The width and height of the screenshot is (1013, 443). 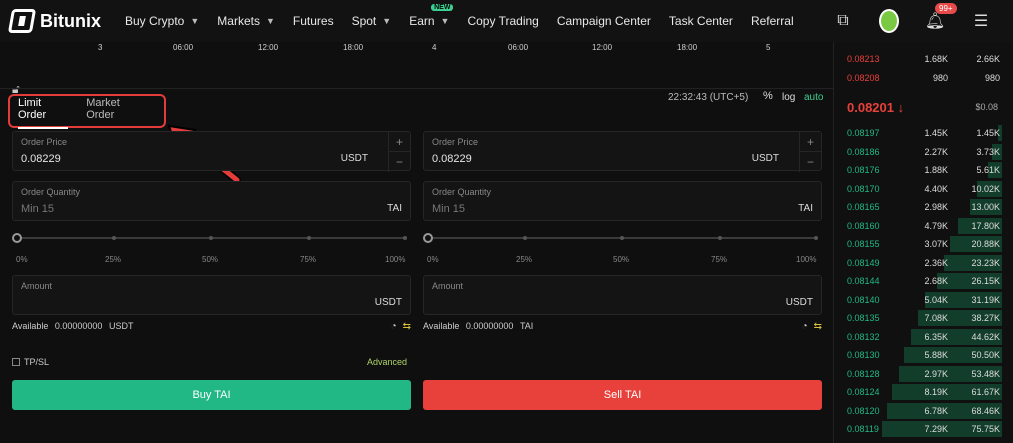 What do you see at coordinates (843, 21) in the screenshot?
I see `download-icon: ⧉` at bounding box center [843, 21].